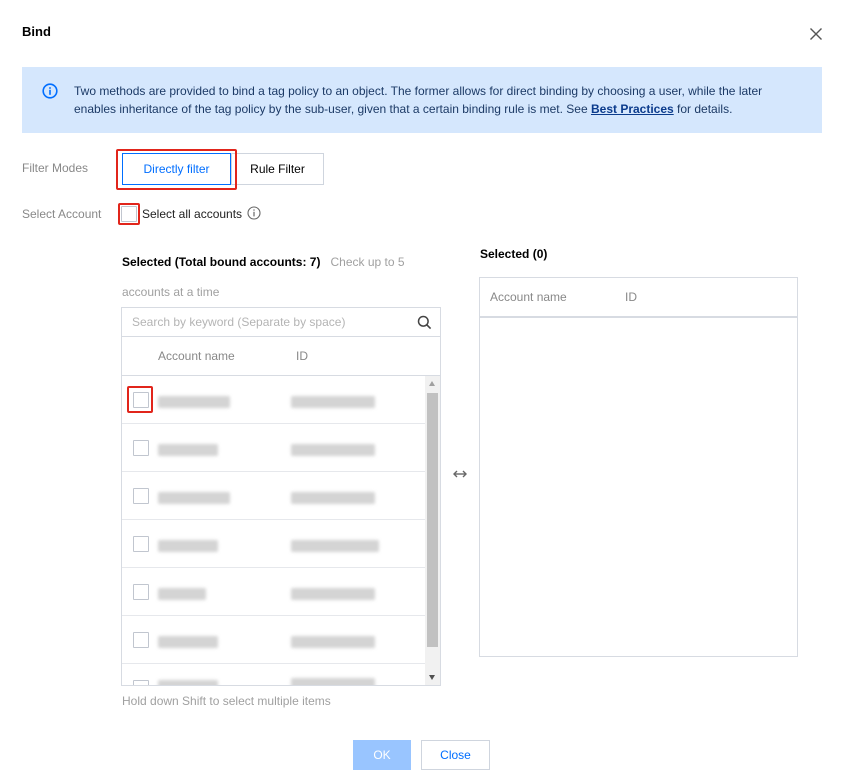 The height and width of the screenshot is (782, 843). Describe the element at coordinates (703, 109) in the screenshot. I see `notice-suffix: for details.` at that location.